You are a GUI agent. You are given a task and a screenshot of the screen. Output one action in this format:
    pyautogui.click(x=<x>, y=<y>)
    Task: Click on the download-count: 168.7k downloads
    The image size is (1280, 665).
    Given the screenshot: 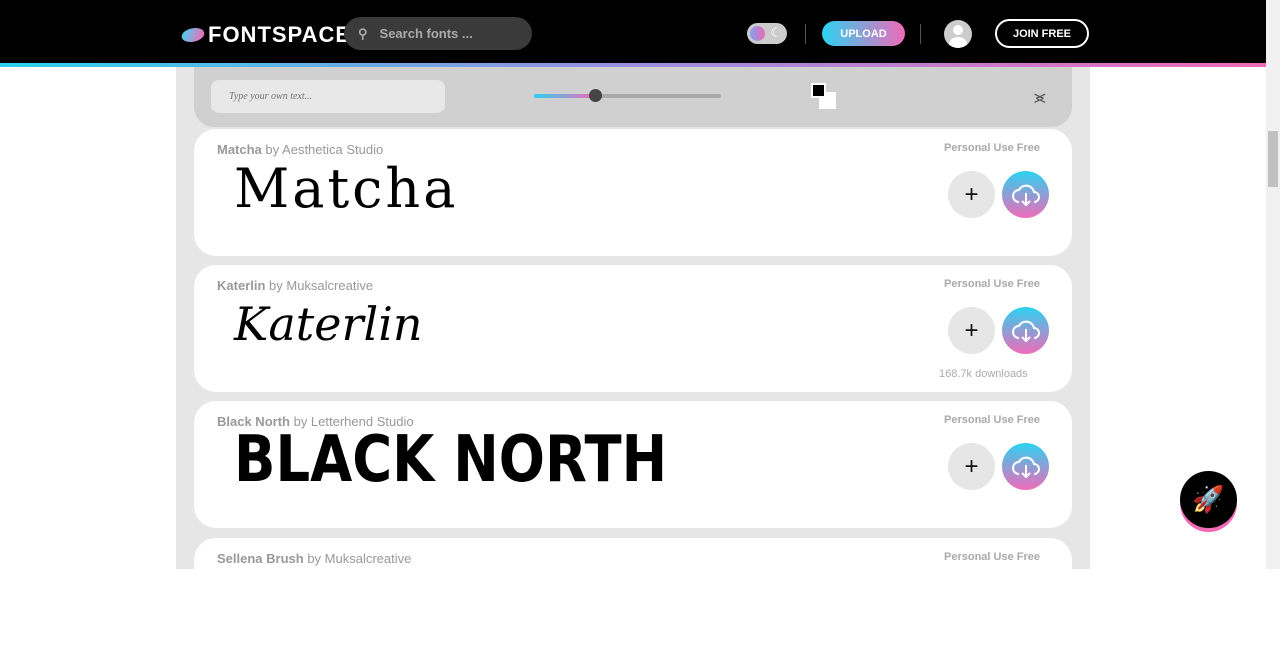 What is the action you would take?
    pyautogui.click(x=983, y=374)
    